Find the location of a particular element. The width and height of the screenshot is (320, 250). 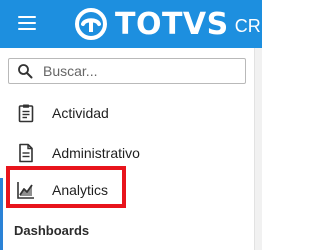

content-edge is located at coordinates (258, 149).